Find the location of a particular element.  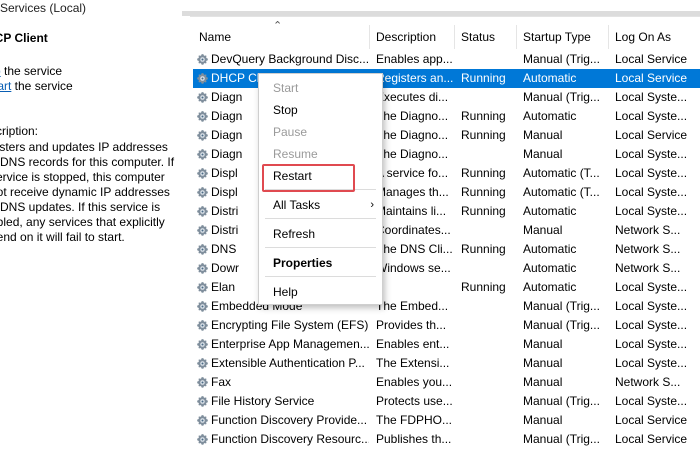

column-header-startup-type: Startup Type is located at coordinates (563, 37).